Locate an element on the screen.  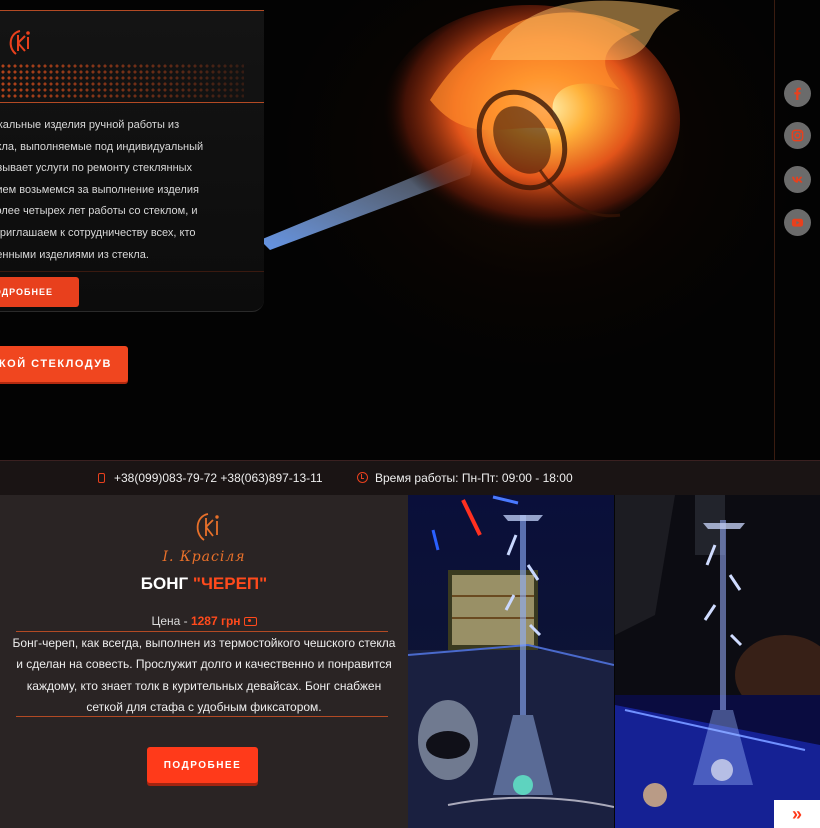
bong-table-photo is located at coordinates (717, 661).